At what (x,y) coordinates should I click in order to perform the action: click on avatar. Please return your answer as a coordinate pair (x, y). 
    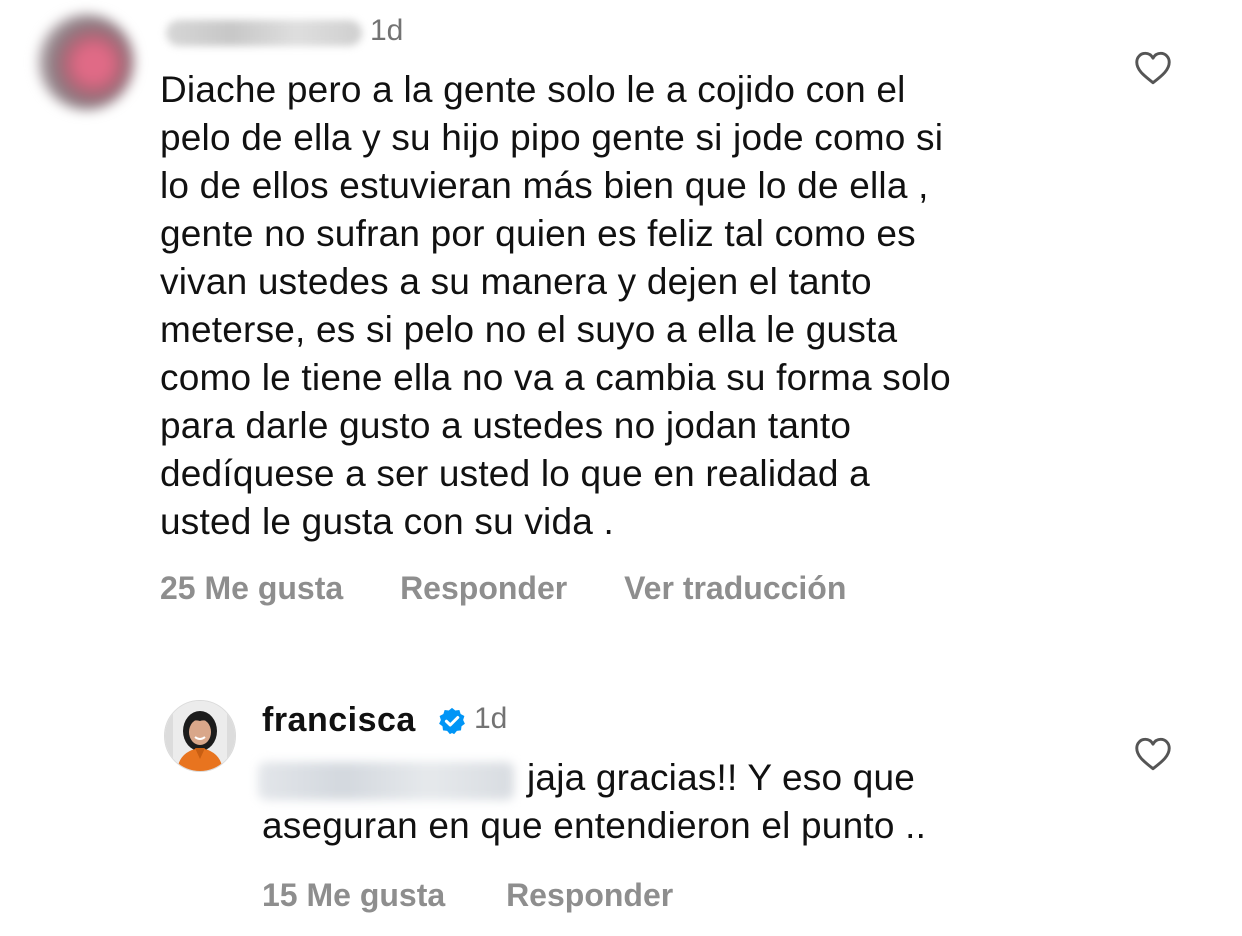
    Looking at the image, I should click on (200, 736).